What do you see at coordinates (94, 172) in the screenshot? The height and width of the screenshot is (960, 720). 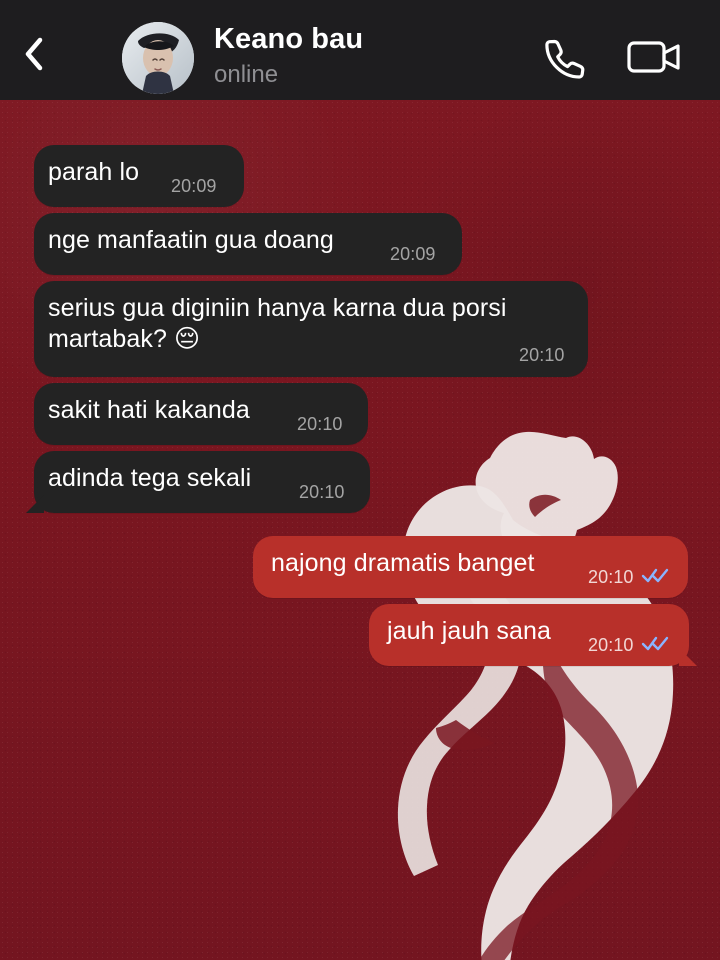 I see `message-text: parah lo` at bounding box center [94, 172].